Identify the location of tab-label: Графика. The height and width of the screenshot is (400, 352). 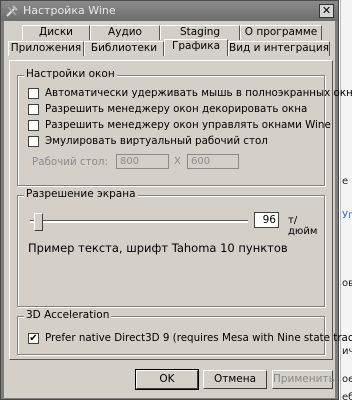
(196, 46).